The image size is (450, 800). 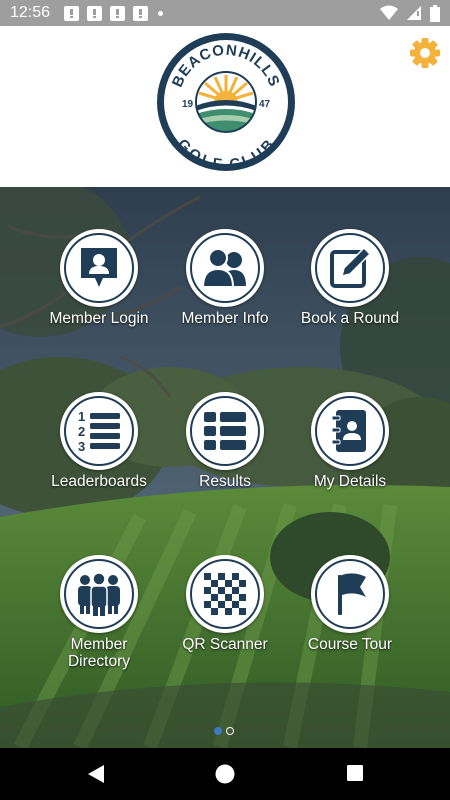 I want to click on tile-my-details: My Details, so click(x=350, y=452).